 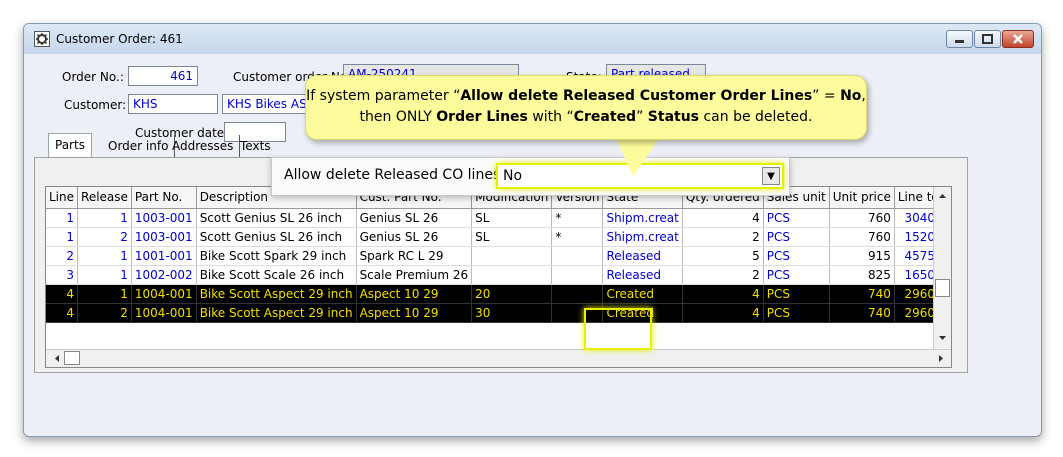 What do you see at coordinates (173, 104) in the screenshot?
I see `customer-code-field: KHS` at bounding box center [173, 104].